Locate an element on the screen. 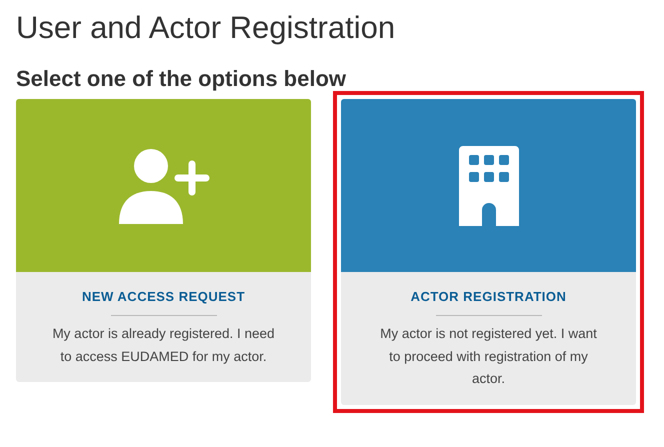 Image resolution: width=664 pixels, height=447 pixels. building-icon is located at coordinates (488, 186).